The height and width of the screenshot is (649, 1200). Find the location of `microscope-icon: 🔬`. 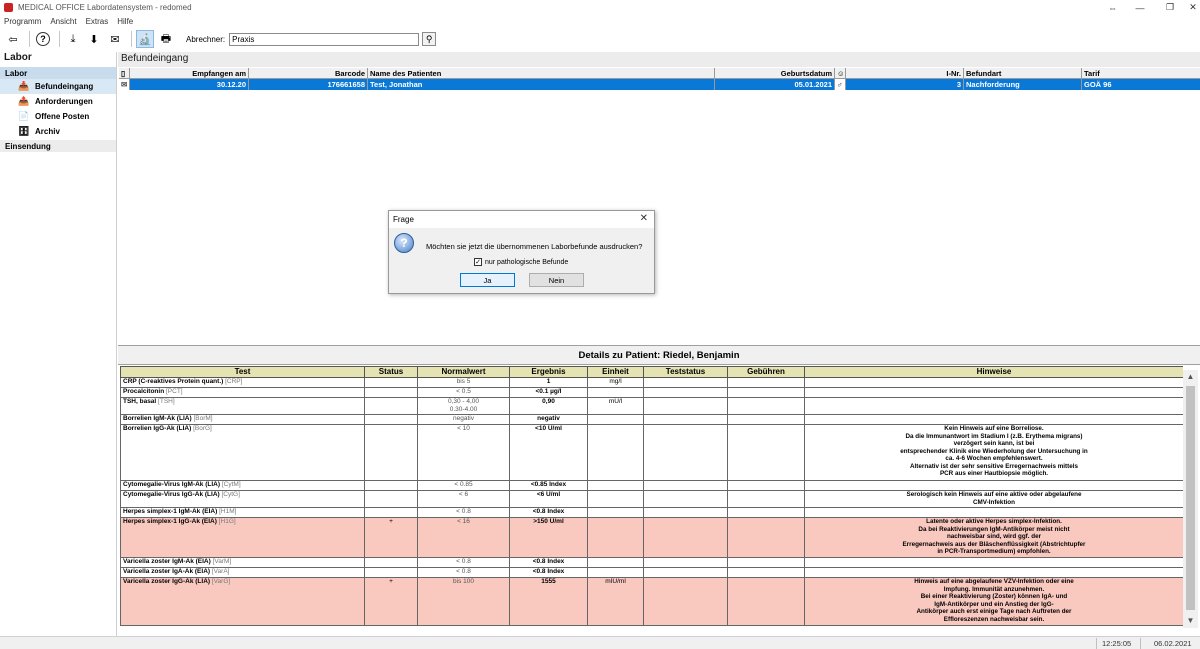

microscope-icon: 🔬 is located at coordinates (145, 39).